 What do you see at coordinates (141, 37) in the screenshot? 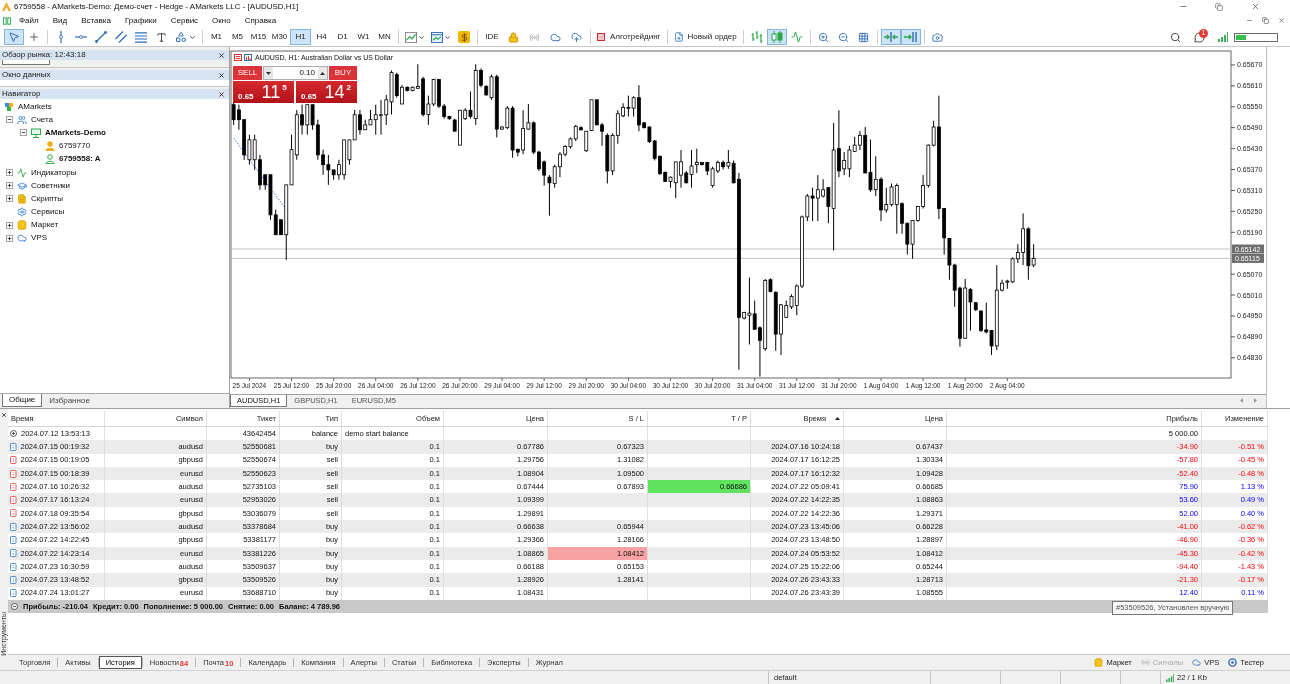
I see `stacked-lines-icon` at bounding box center [141, 37].